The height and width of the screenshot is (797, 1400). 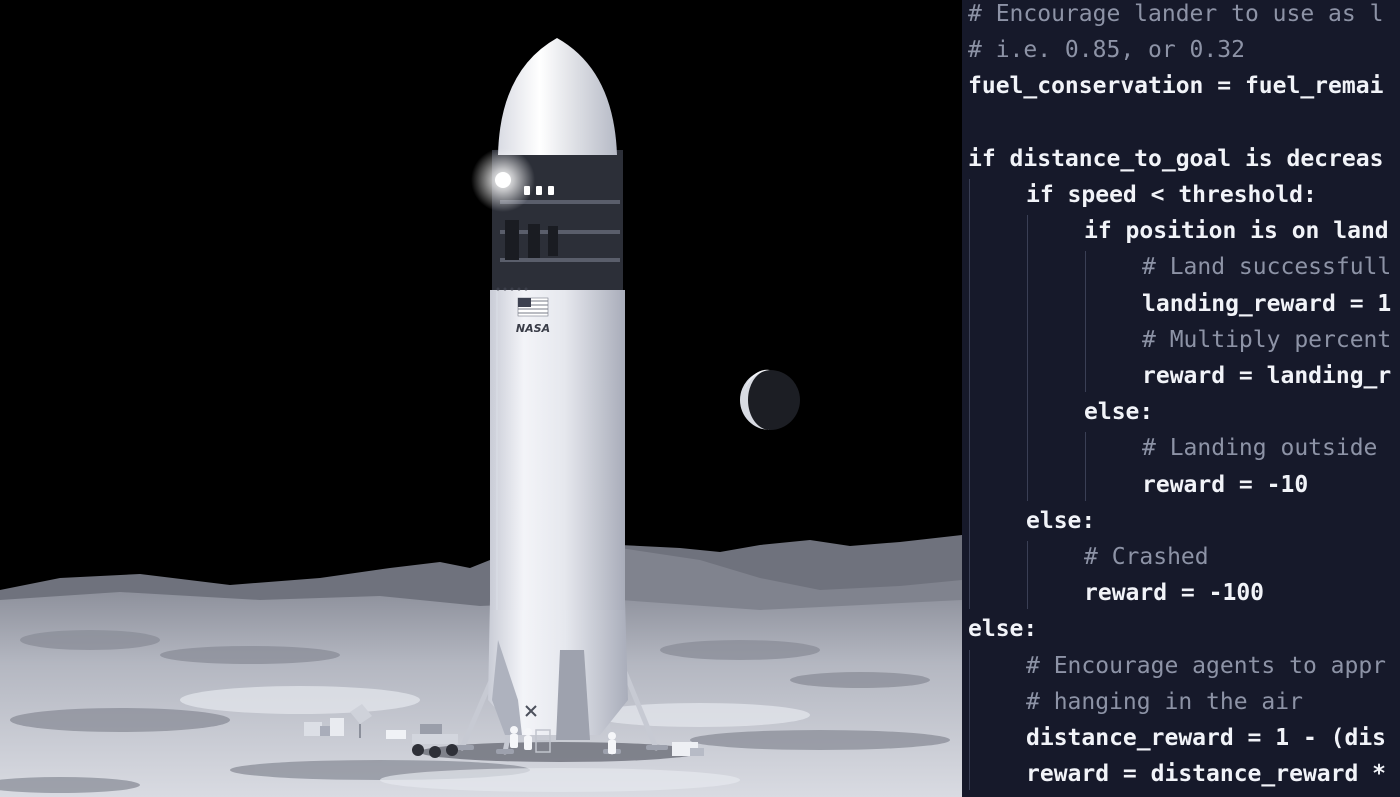 I want to click on code-comment-line: # hanging in the air, so click(x=1164, y=701).